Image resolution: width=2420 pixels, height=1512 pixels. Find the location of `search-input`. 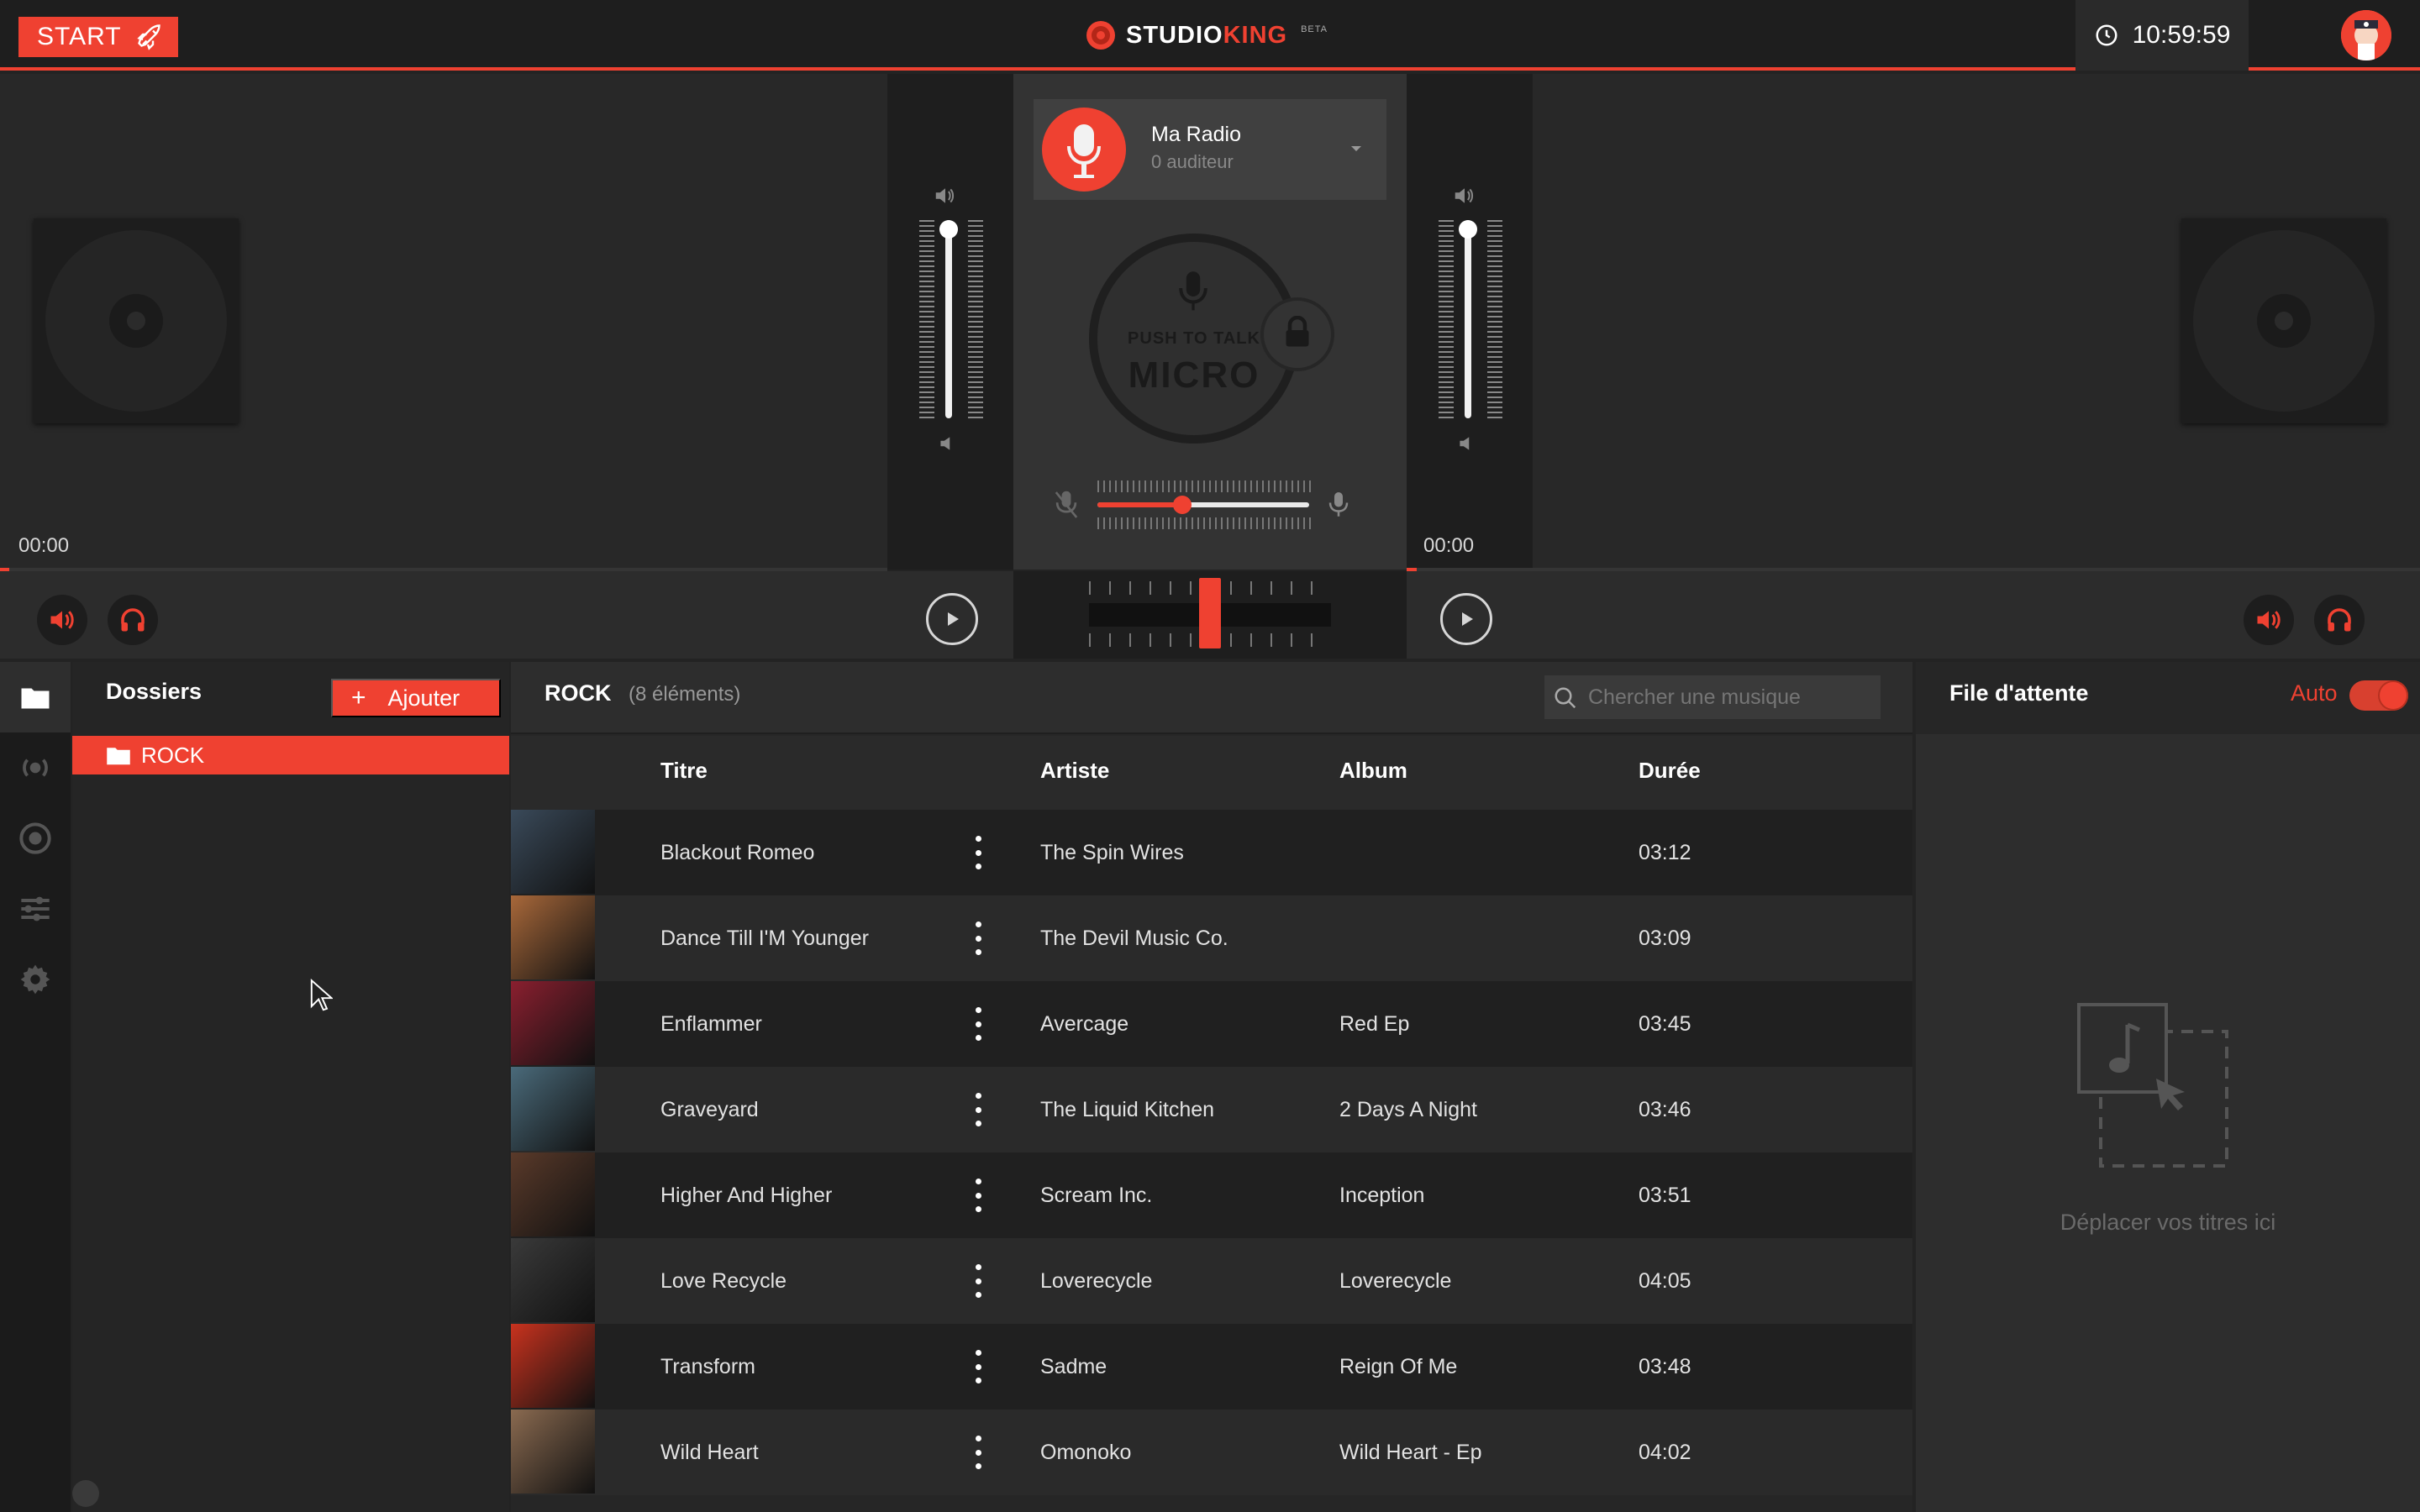

search-input is located at coordinates (1712, 697).